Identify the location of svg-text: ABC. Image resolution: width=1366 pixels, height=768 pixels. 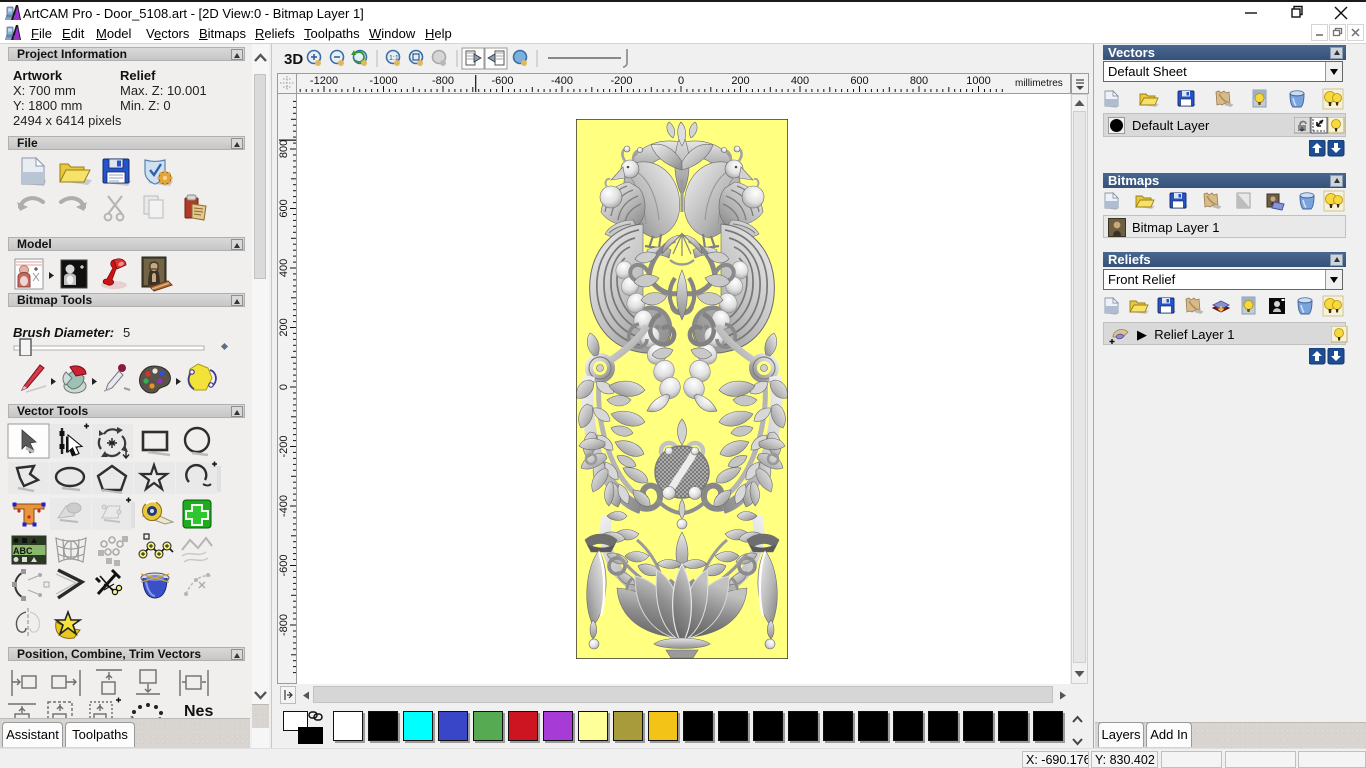
(23, 551).